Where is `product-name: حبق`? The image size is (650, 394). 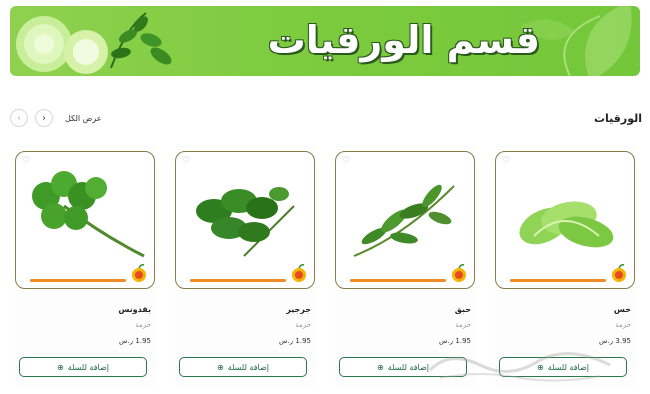
product-name: حبق is located at coordinates (463, 309).